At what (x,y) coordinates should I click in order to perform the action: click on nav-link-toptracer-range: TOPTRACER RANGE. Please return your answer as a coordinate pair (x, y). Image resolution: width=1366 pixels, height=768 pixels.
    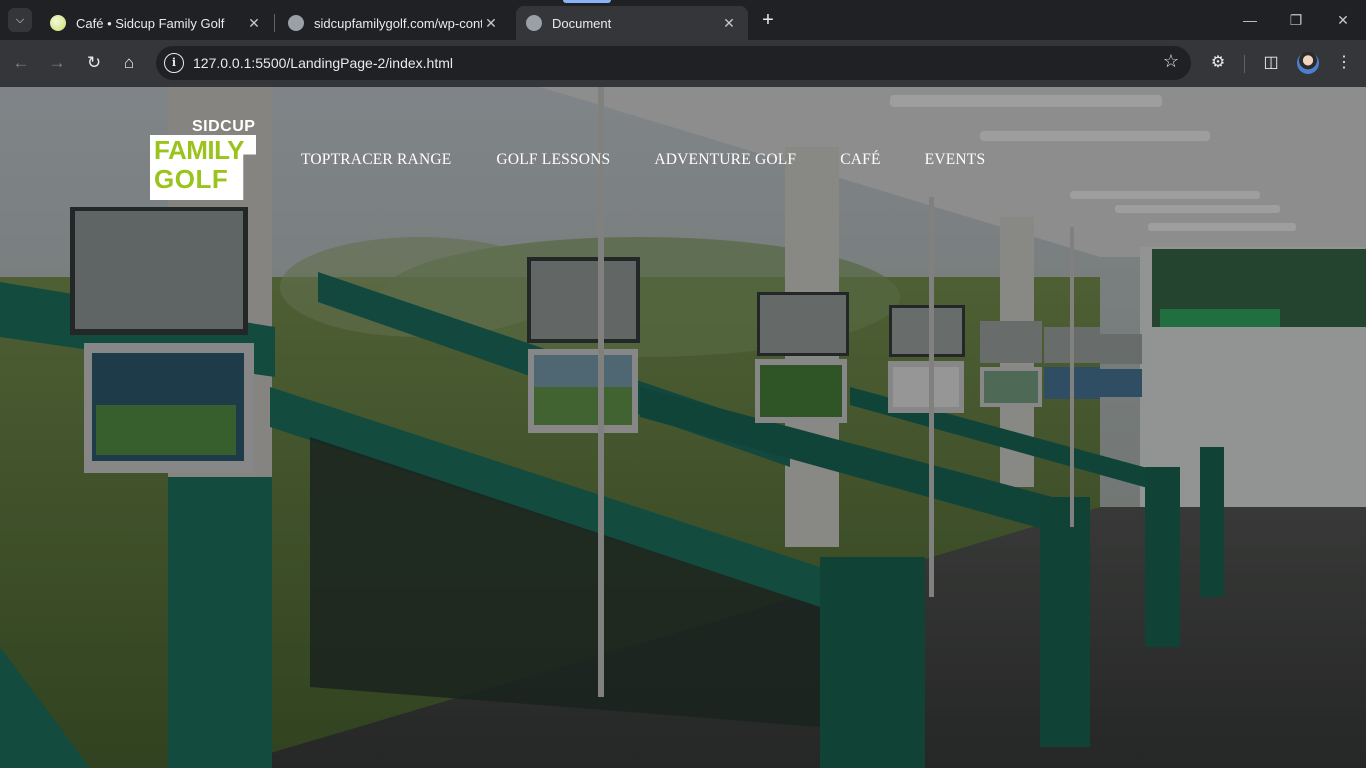
    Looking at the image, I should click on (376, 160).